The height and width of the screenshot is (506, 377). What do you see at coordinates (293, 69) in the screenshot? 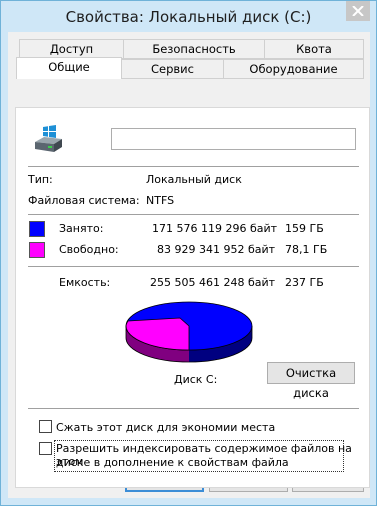
I see `tab-hardware: Оборудование` at bounding box center [293, 69].